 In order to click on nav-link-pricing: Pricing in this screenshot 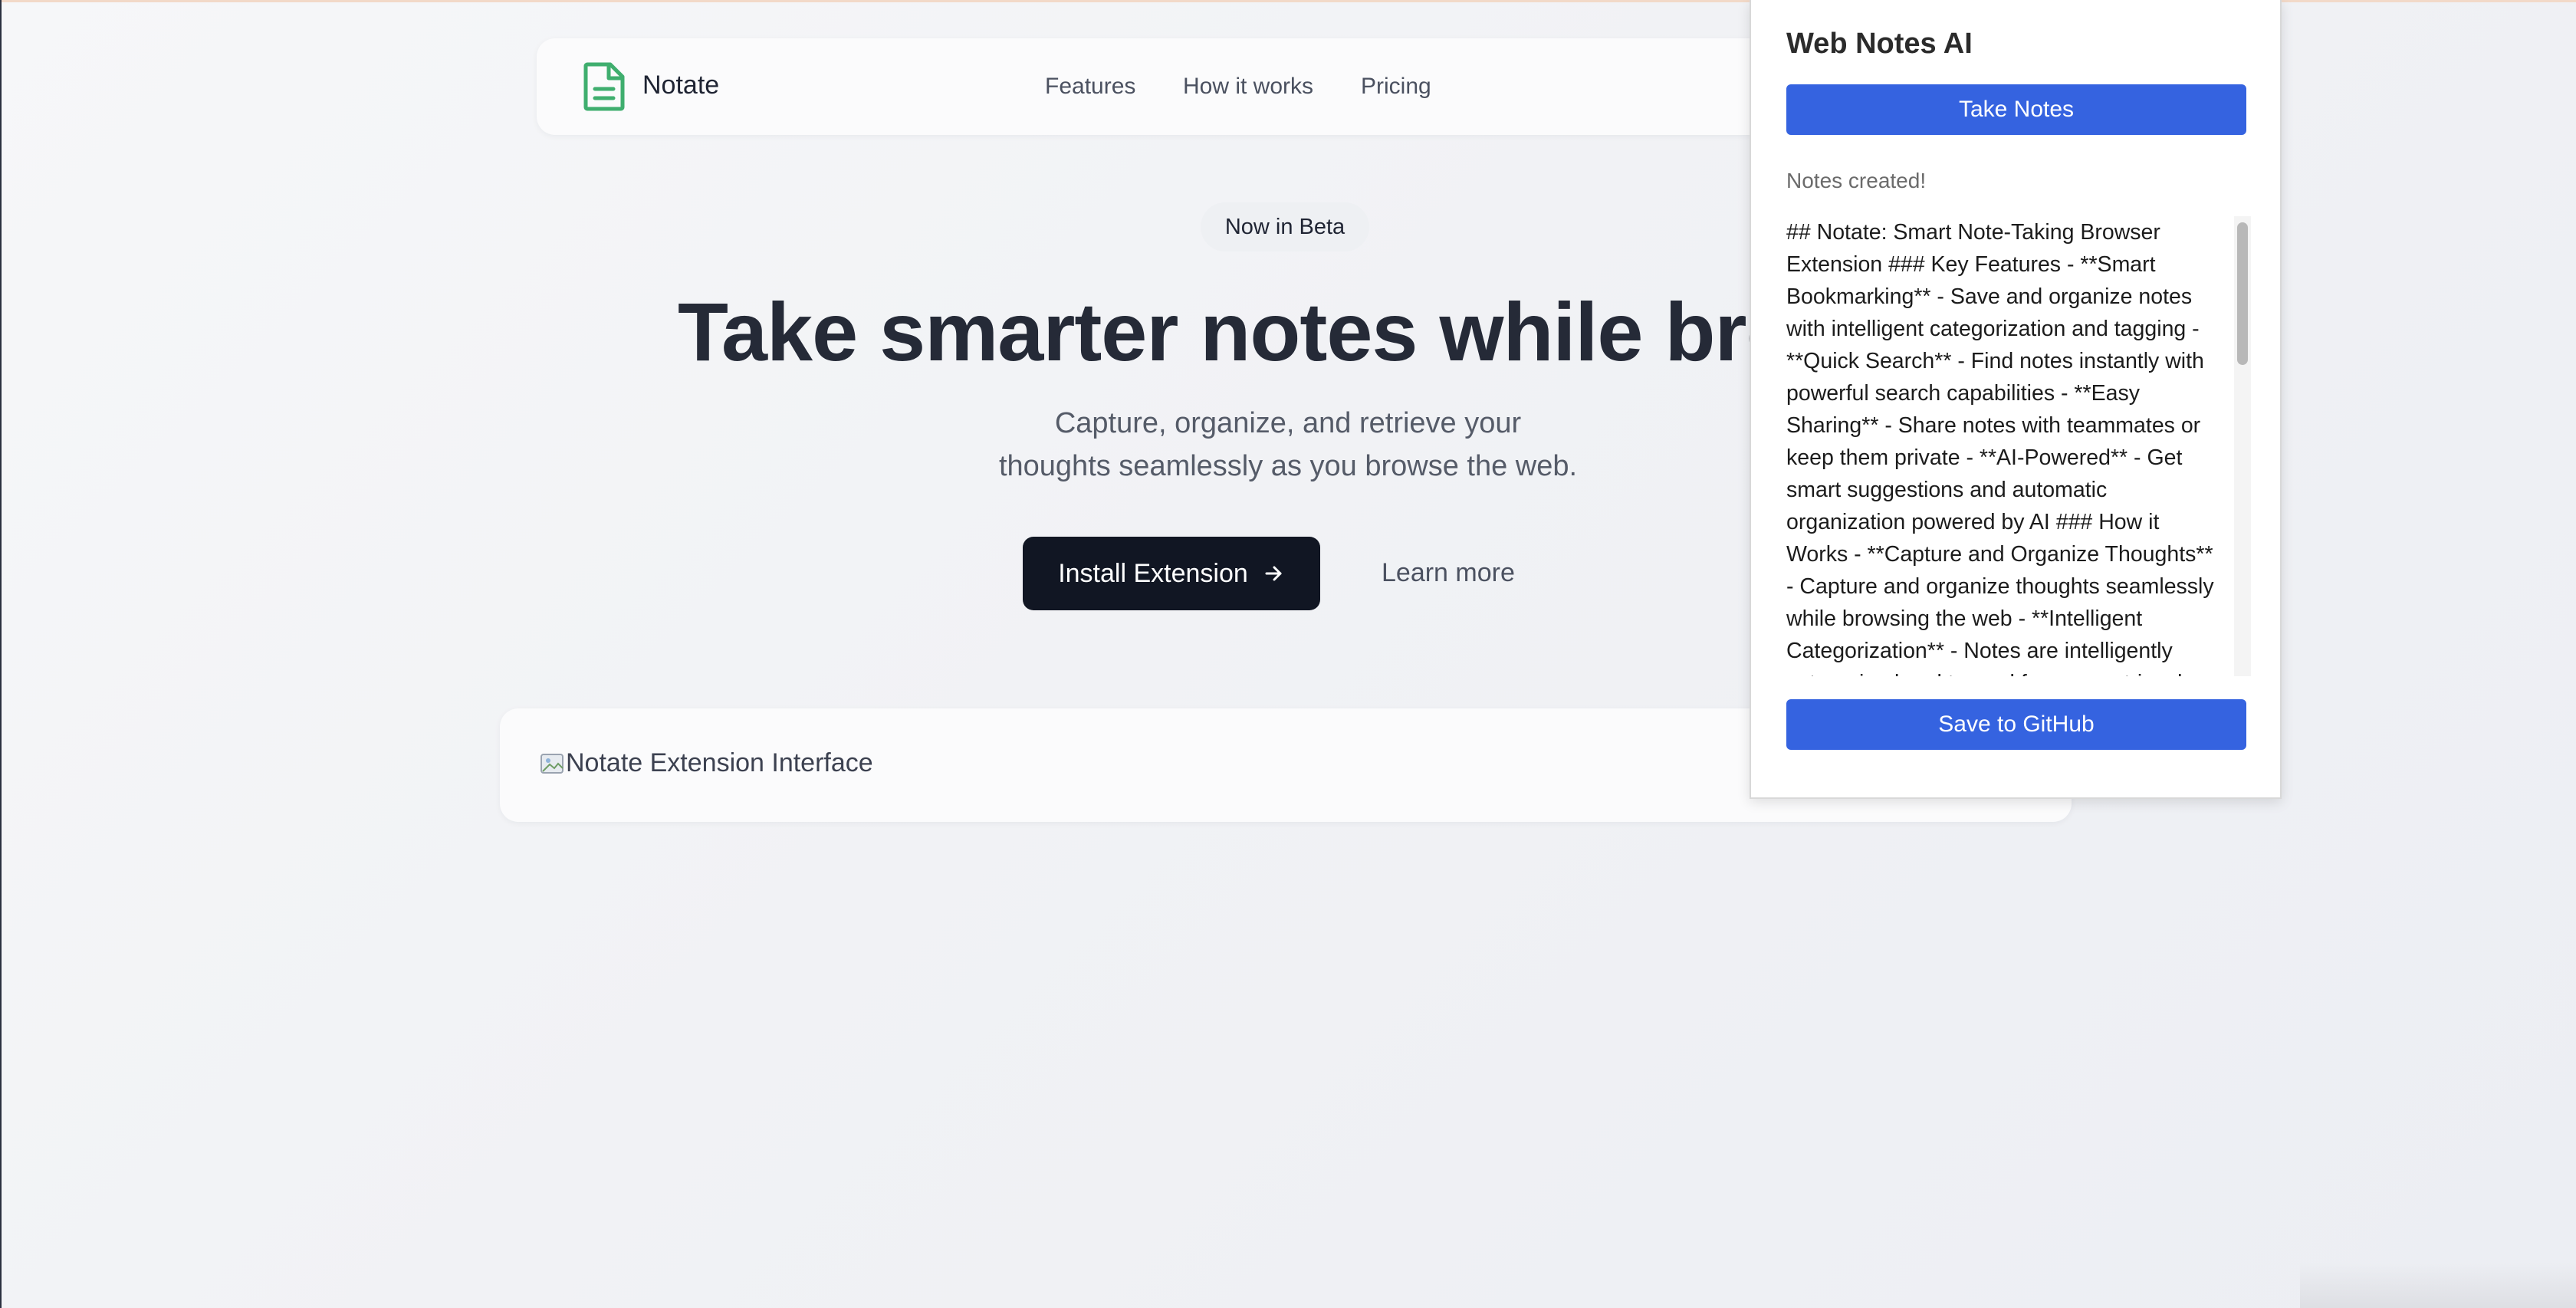, I will do `click(1396, 87)`.